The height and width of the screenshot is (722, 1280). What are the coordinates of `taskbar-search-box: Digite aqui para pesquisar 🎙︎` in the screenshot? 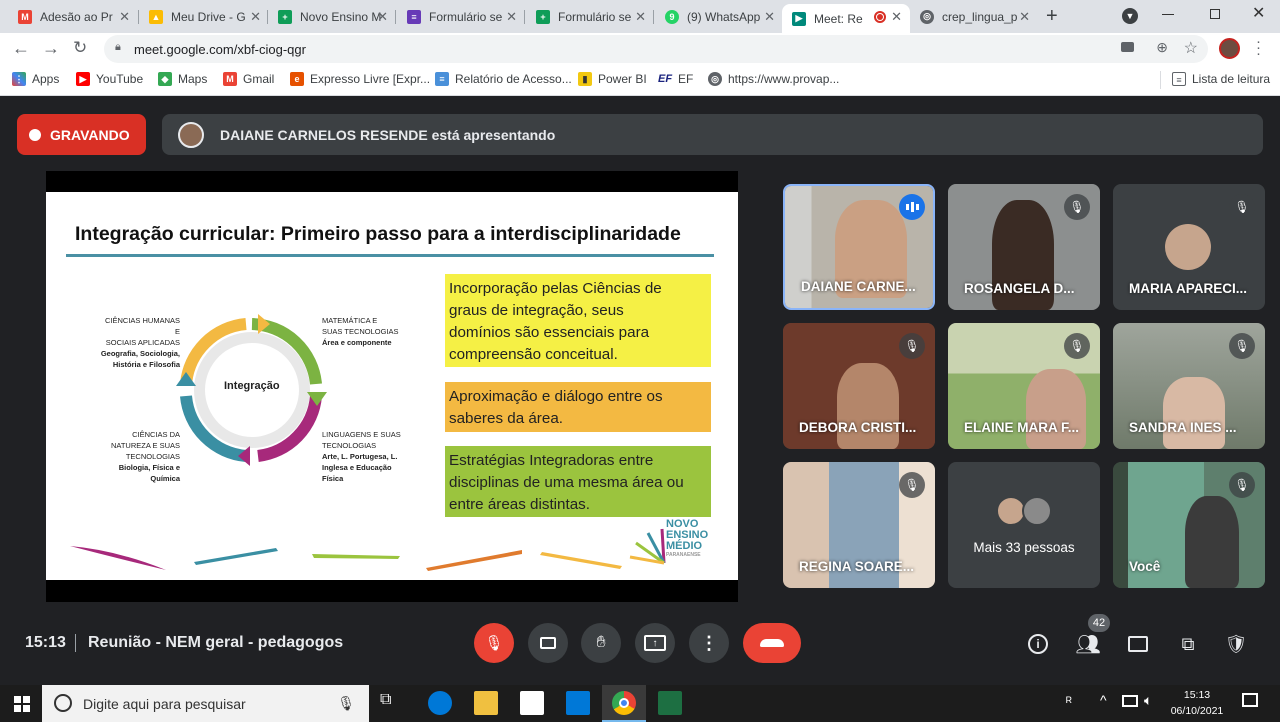 It's located at (205, 703).